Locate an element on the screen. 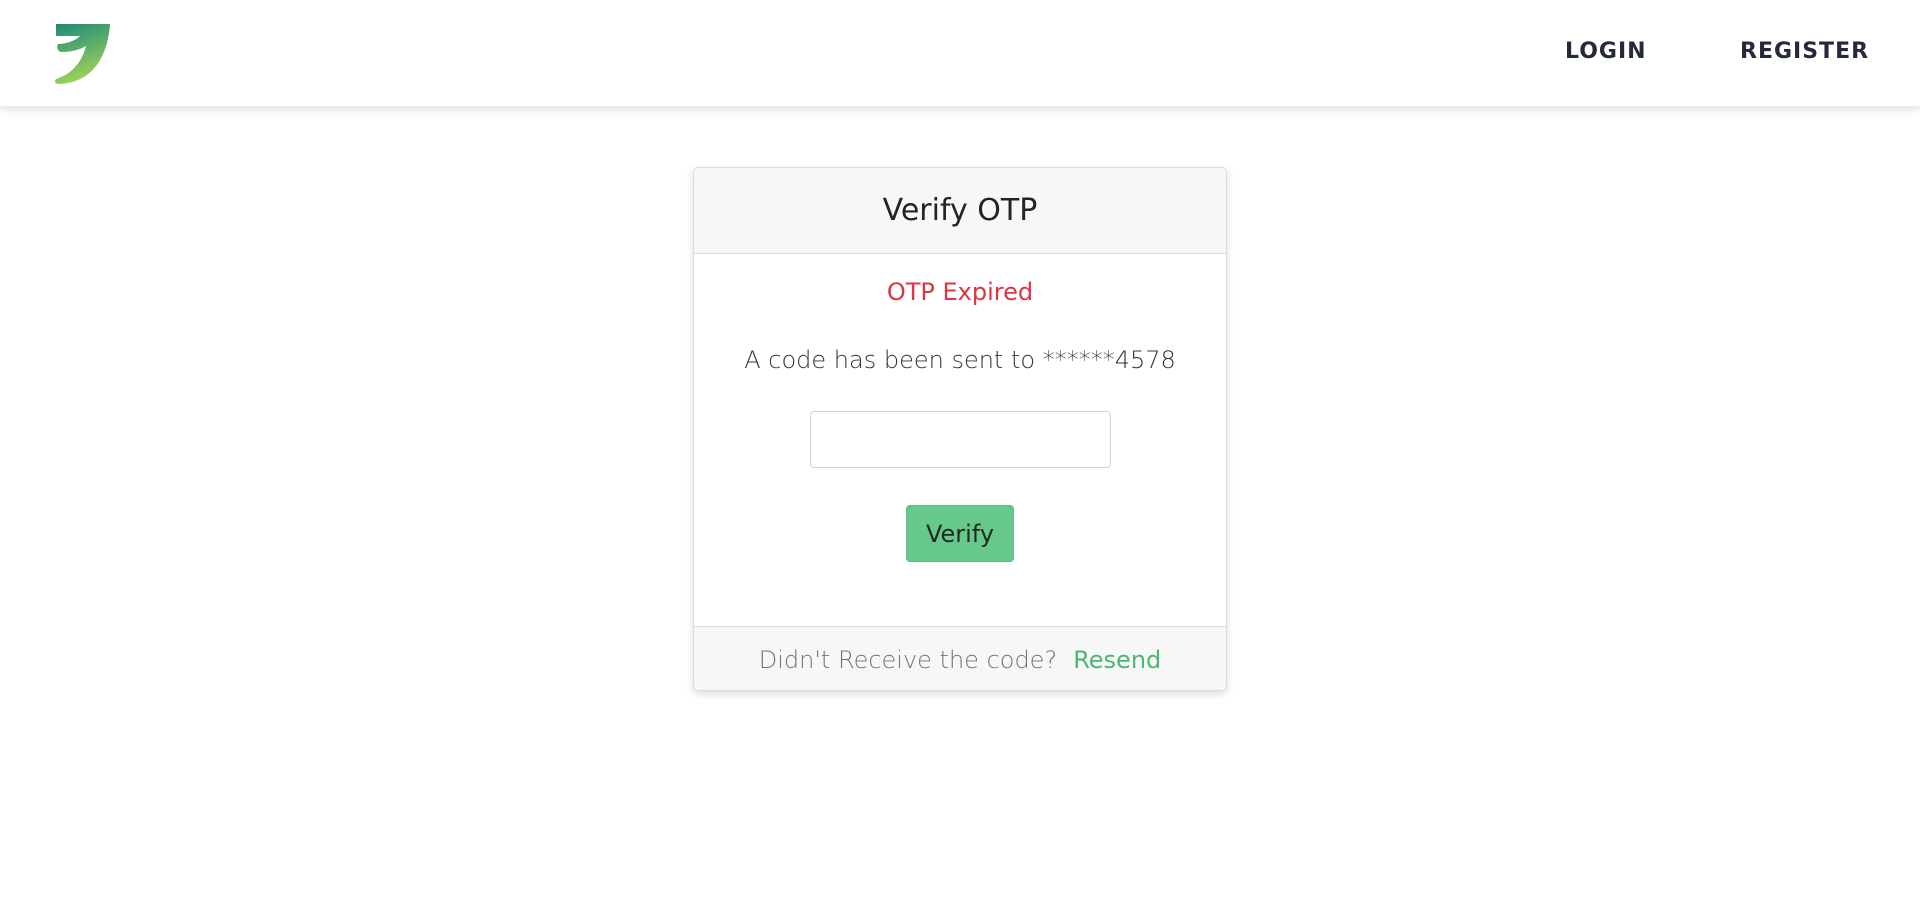 The image size is (1920, 901). otp-input is located at coordinates (960, 439).